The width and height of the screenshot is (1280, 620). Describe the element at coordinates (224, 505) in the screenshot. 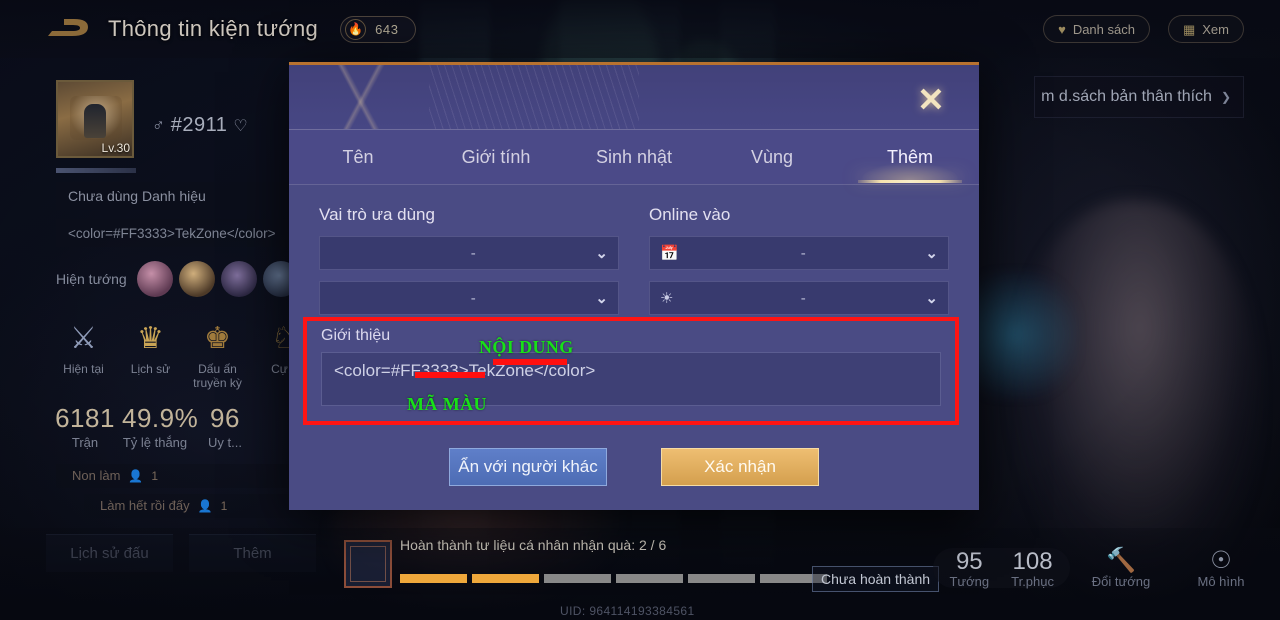

I see `note-count: 1` at that location.